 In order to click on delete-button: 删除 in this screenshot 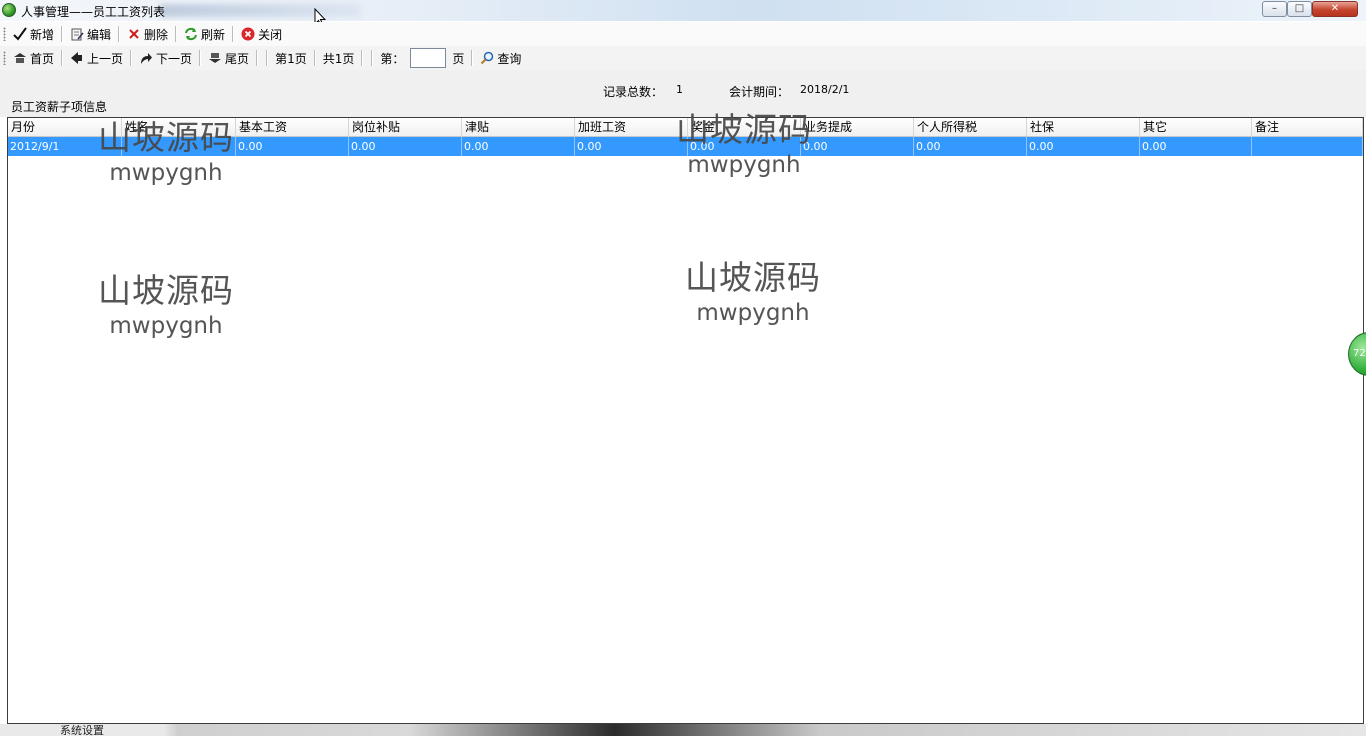, I will do `click(147, 34)`.